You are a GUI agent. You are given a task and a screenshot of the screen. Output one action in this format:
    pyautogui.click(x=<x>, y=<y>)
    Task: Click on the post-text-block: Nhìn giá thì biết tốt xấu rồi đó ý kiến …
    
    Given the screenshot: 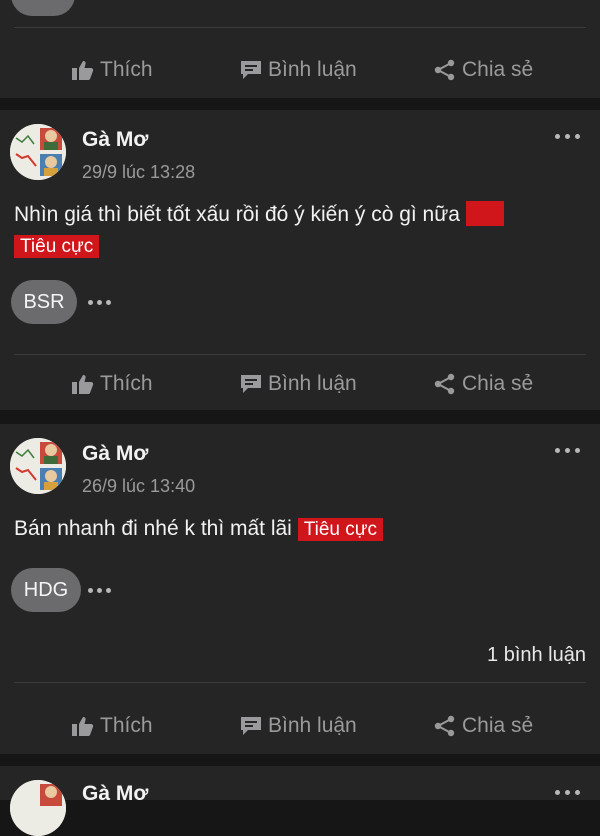 What is the action you would take?
    pyautogui.click(x=301, y=230)
    